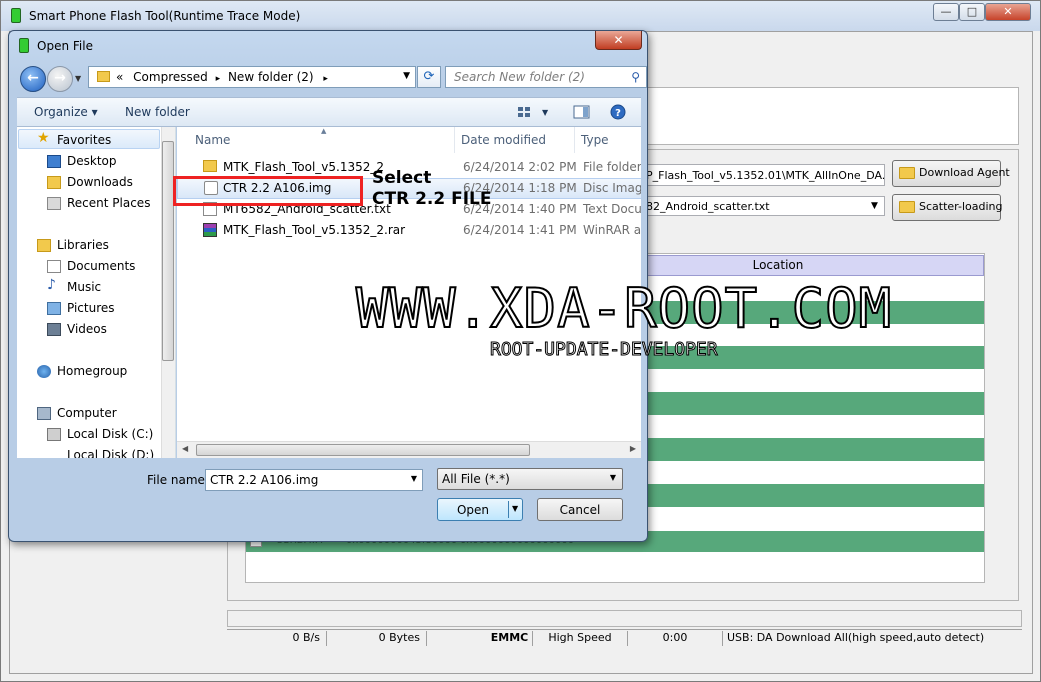 The image size is (1041, 682). I want to click on file-date: 6/24/2014 1:41 PM, so click(520, 230).